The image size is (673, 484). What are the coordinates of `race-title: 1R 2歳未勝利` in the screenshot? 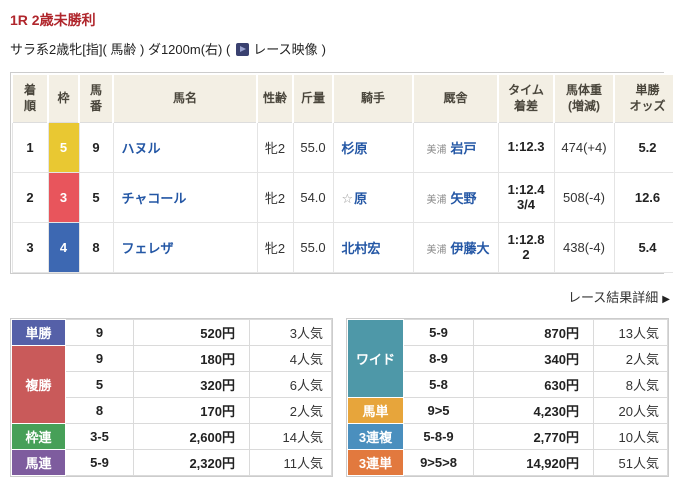 It's located at (53, 20).